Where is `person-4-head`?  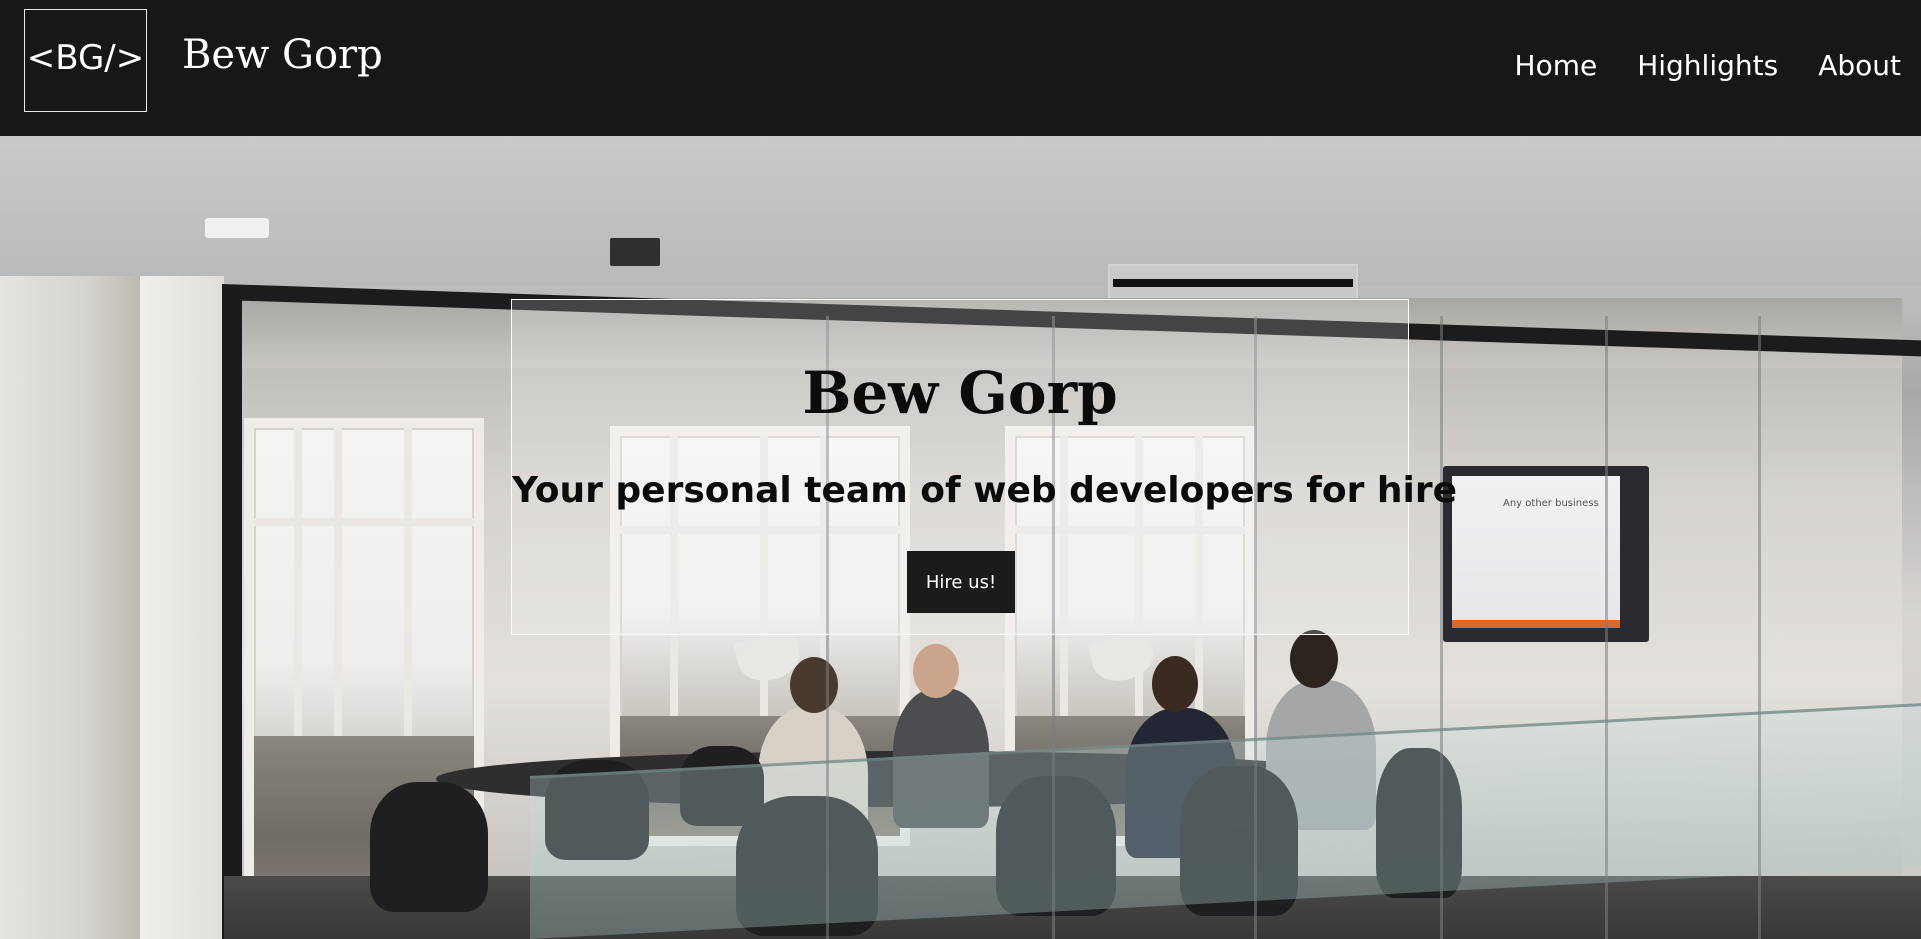
person-4-head is located at coordinates (1314, 659).